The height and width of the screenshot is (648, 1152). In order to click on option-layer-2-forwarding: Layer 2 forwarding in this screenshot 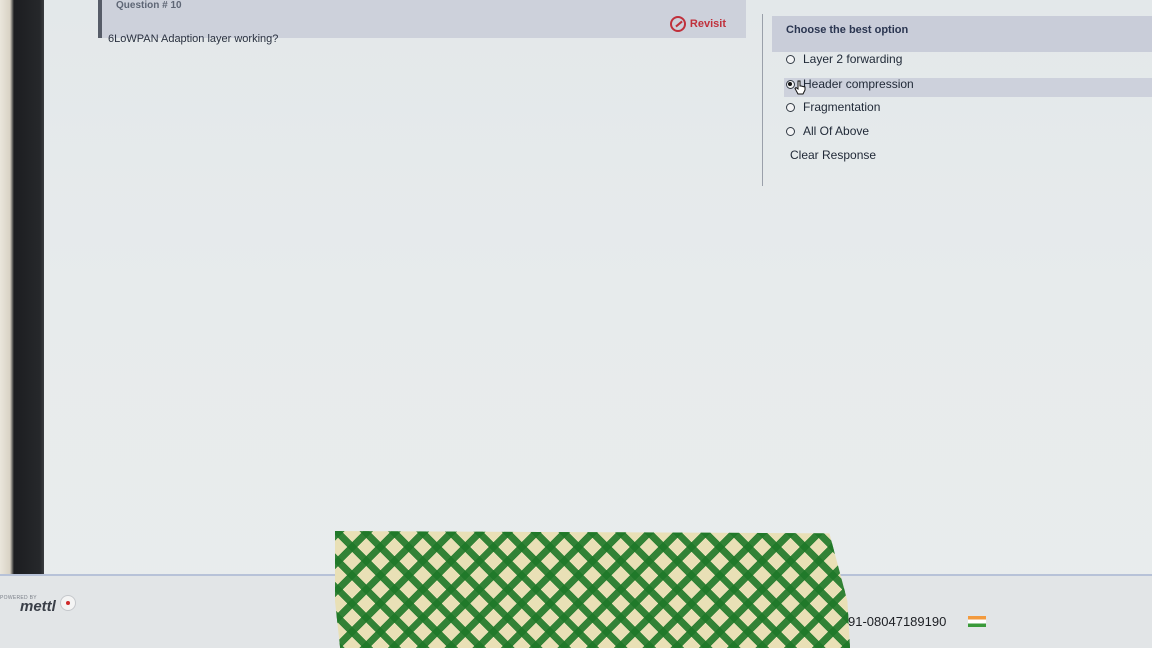, I will do `click(844, 59)`.